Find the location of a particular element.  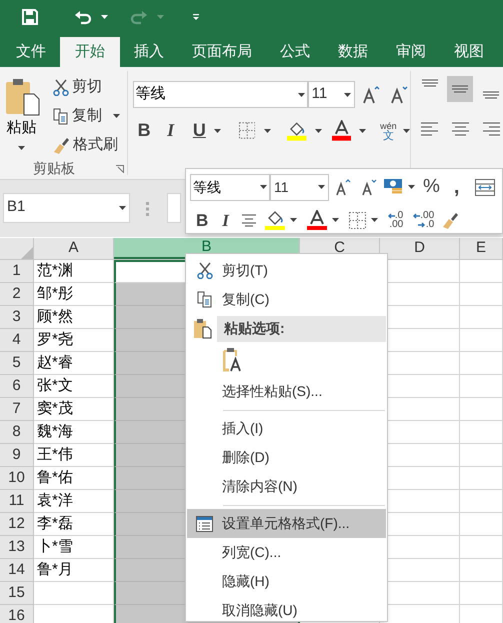

ribbon-tab: 文件 is located at coordinates (31, 52).